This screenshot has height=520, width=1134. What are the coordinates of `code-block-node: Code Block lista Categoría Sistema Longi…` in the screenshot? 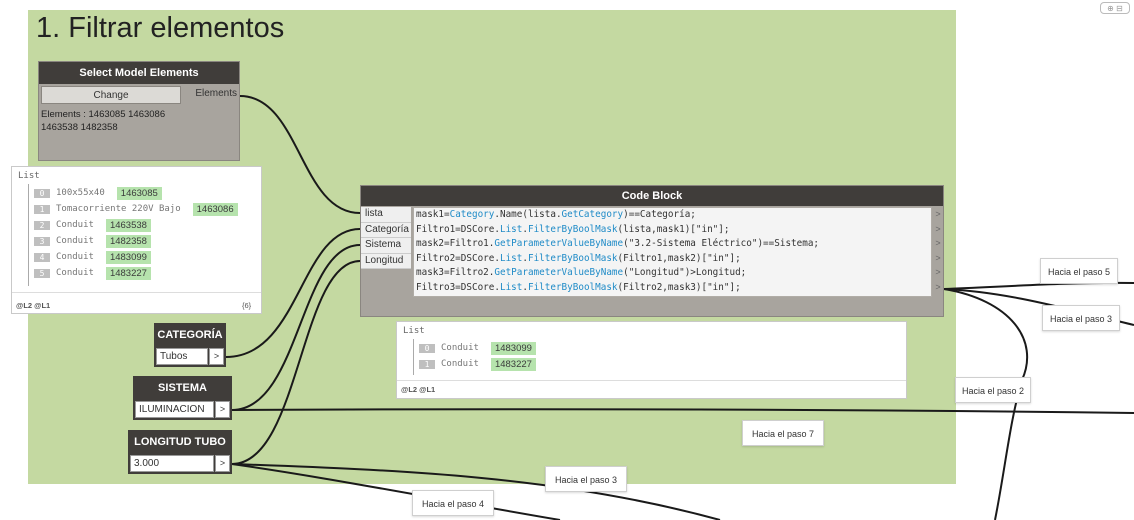 It's located at (652, 251).